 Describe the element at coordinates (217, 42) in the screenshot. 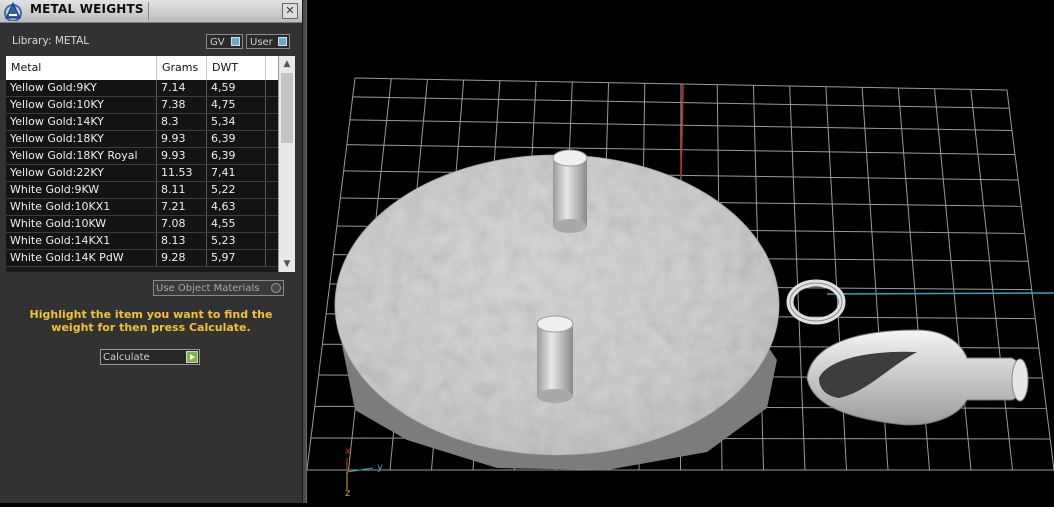

I see `gv-toggle-label: GV` at that location.